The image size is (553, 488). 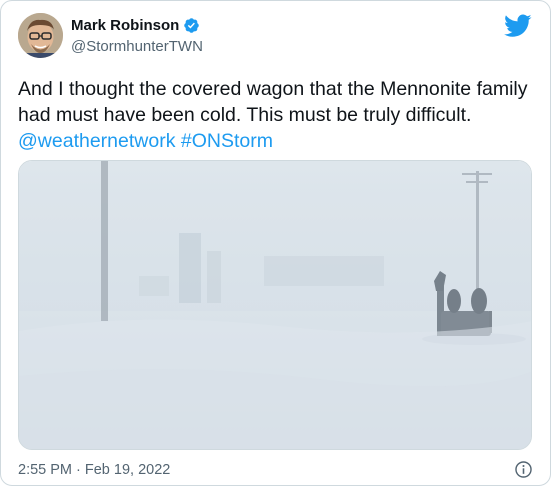 What do you see at coordinates (40, 35) in the screenshot?
I see `avatar` at bounding box center [40, 35].